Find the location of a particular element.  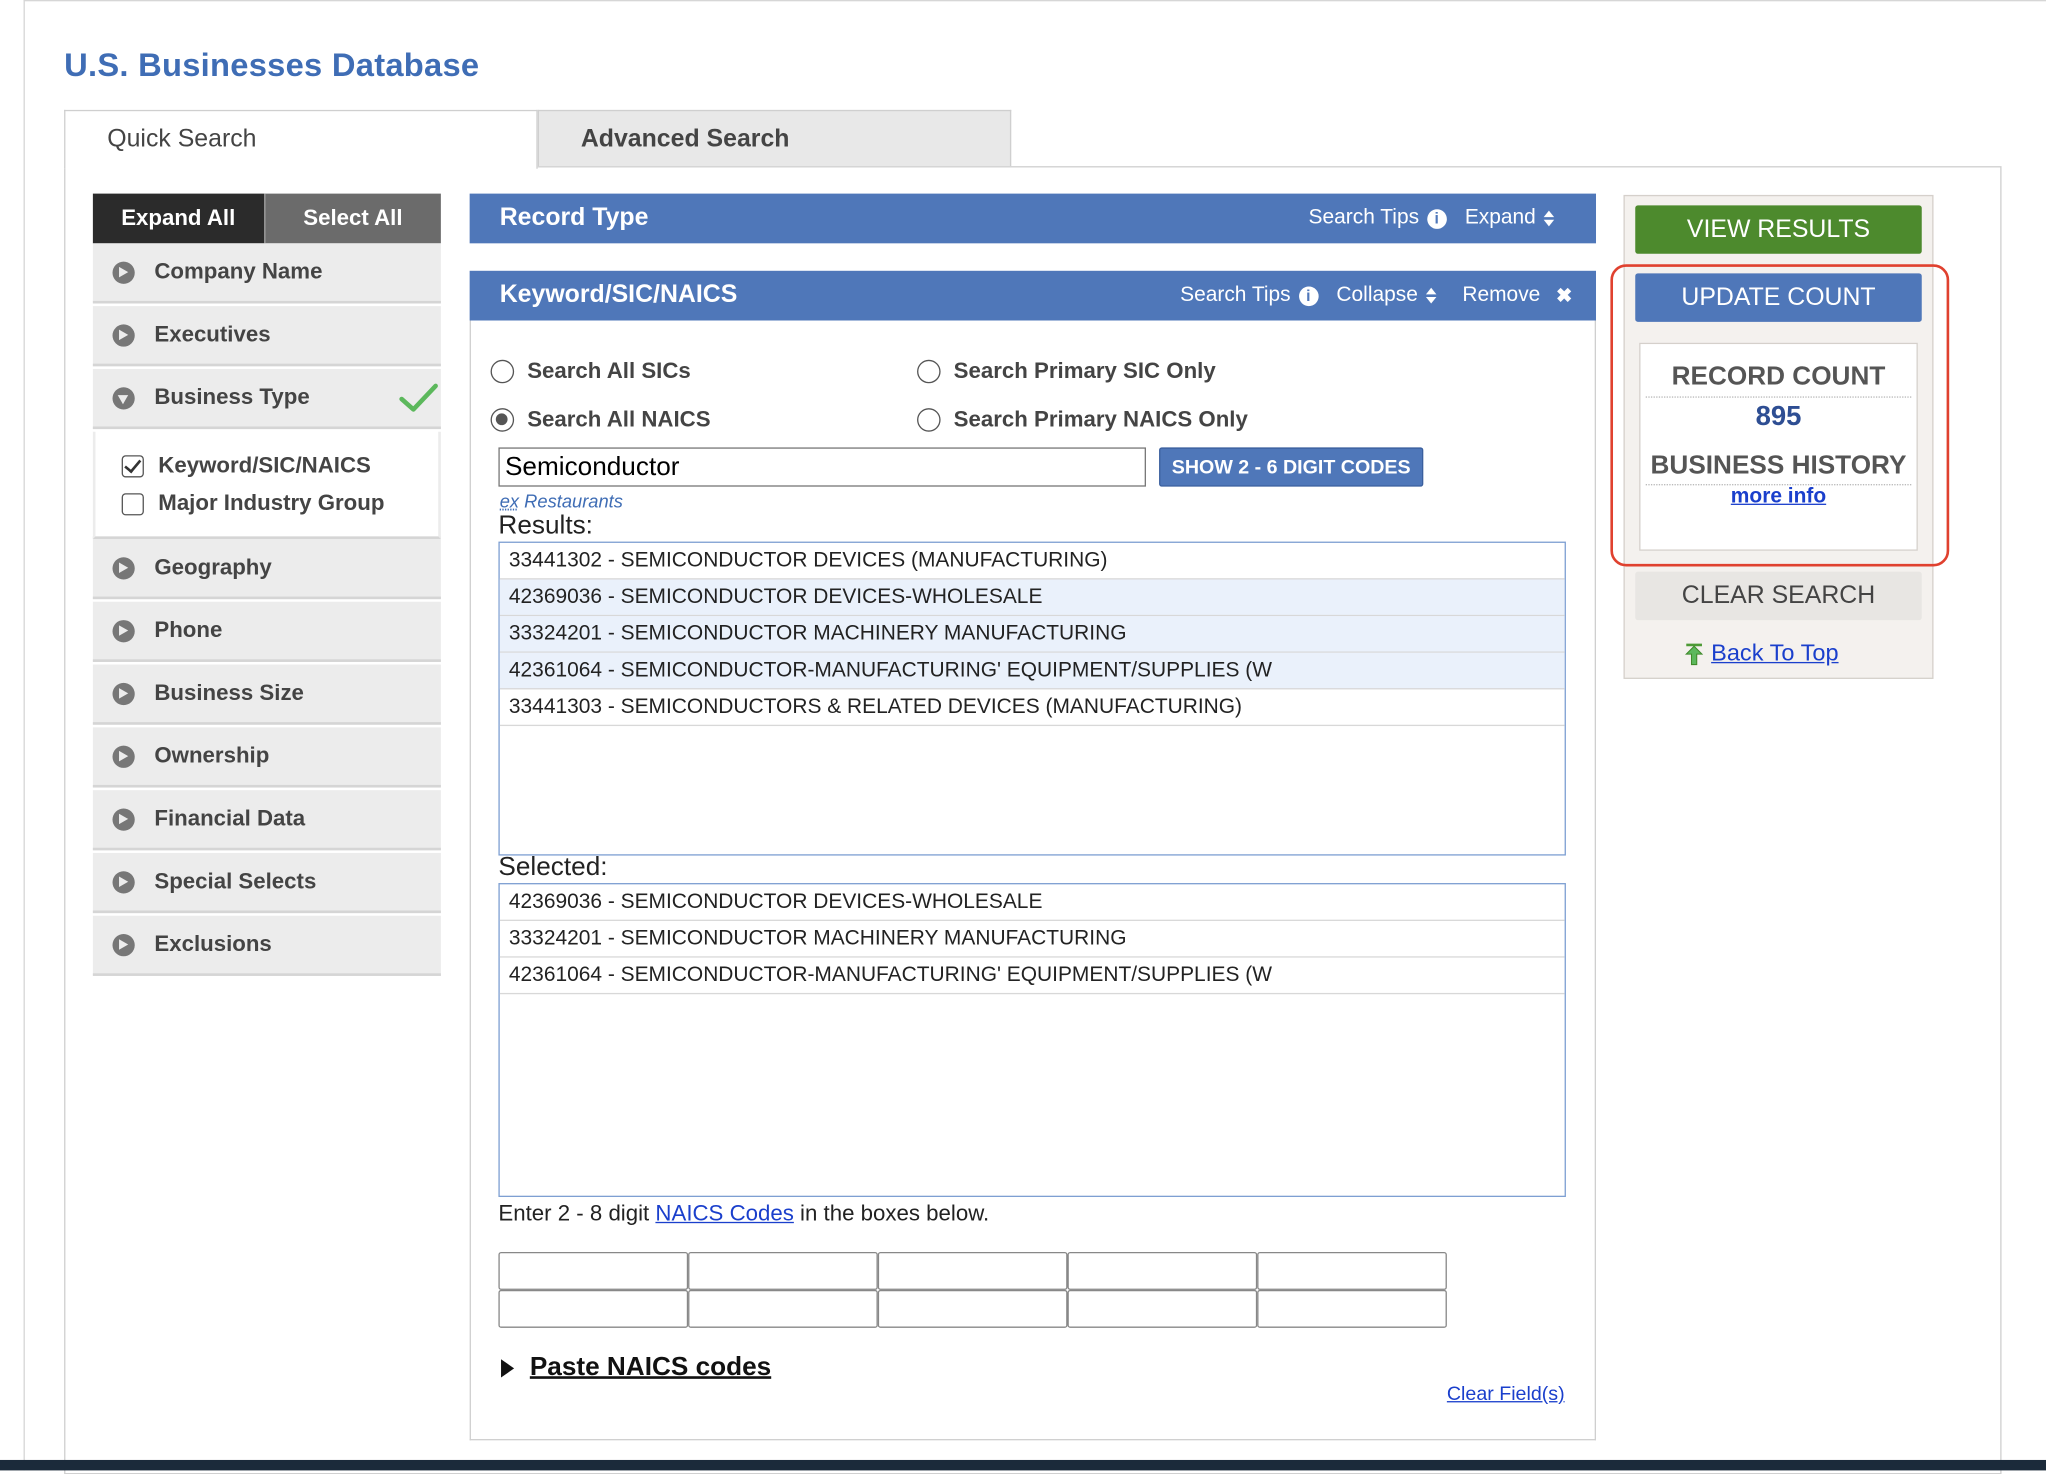

keyword-sic-naics-option: Keyword/SIC/NAICS is located at coordinates (246, 466).